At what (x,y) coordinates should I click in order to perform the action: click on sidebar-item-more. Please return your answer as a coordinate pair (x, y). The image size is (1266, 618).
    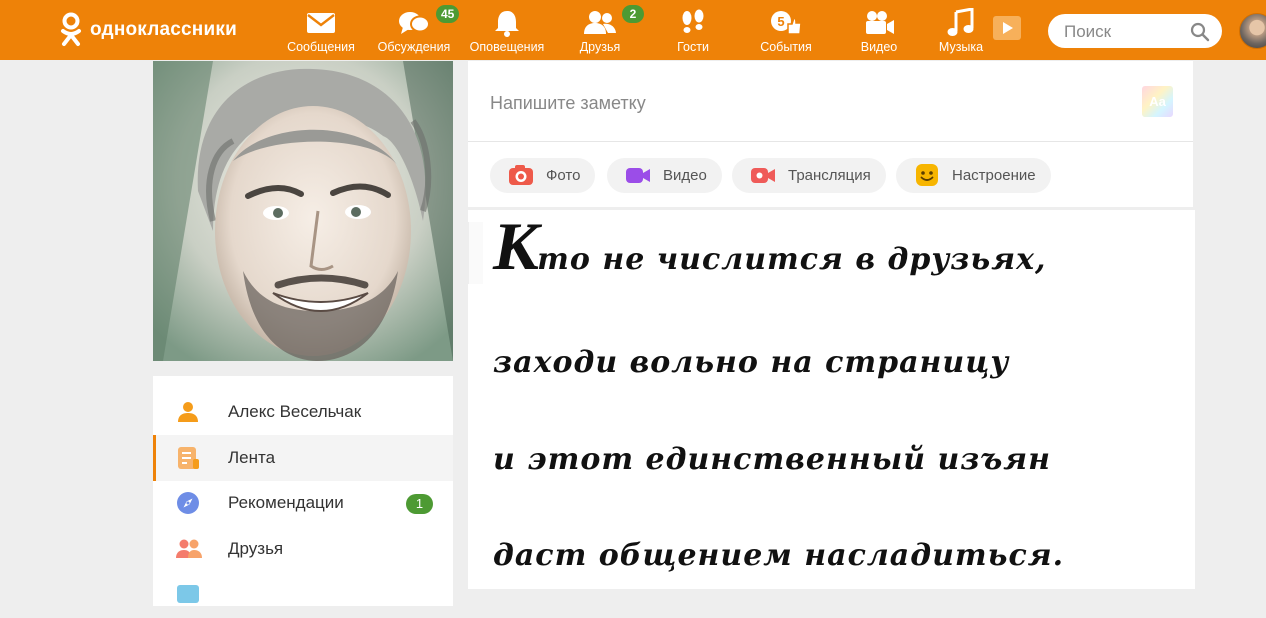
    Looking at the image, I should click on (303, 595).